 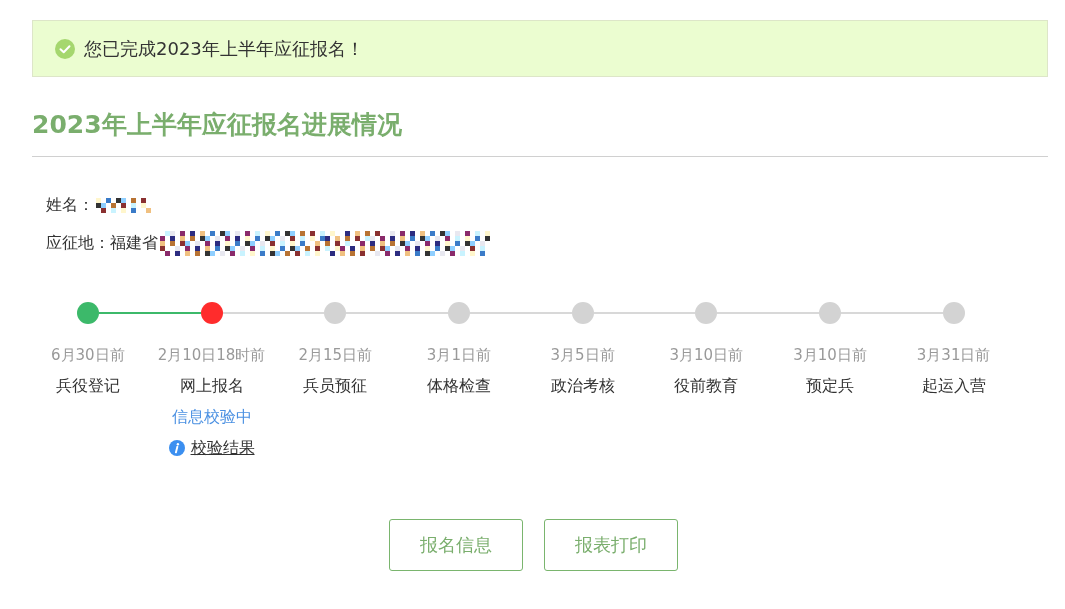 I want to click on step-deadline: 2月15日前, so click(x=335, y=355).